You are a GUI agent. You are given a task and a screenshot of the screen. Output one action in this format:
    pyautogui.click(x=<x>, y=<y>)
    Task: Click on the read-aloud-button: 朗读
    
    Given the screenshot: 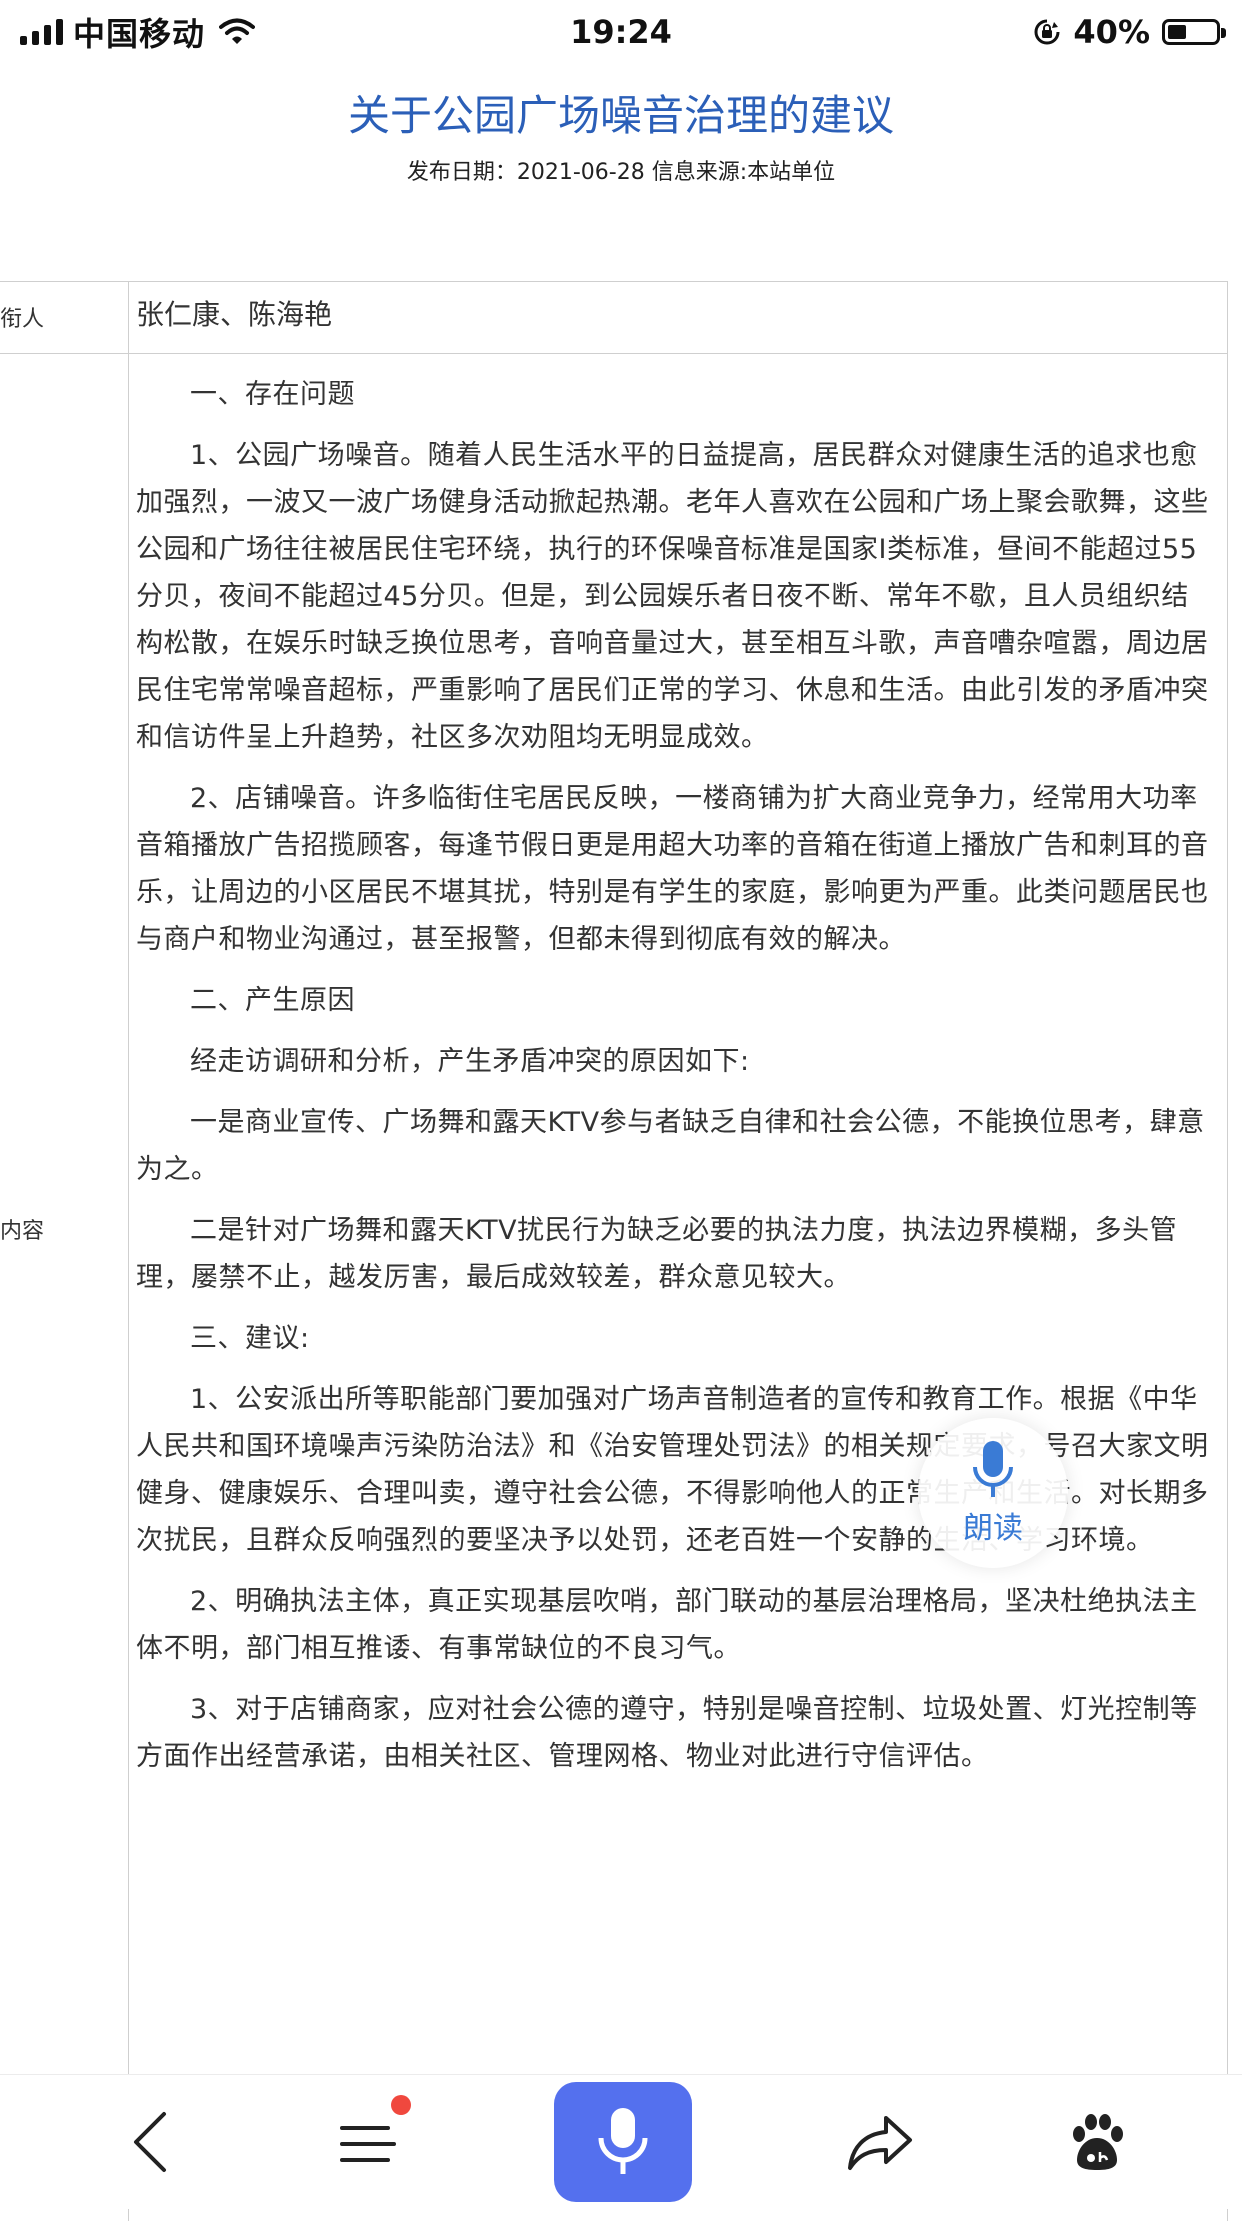 What is the action you would take?
    pyautogui.click(x=993, y=1493)
    